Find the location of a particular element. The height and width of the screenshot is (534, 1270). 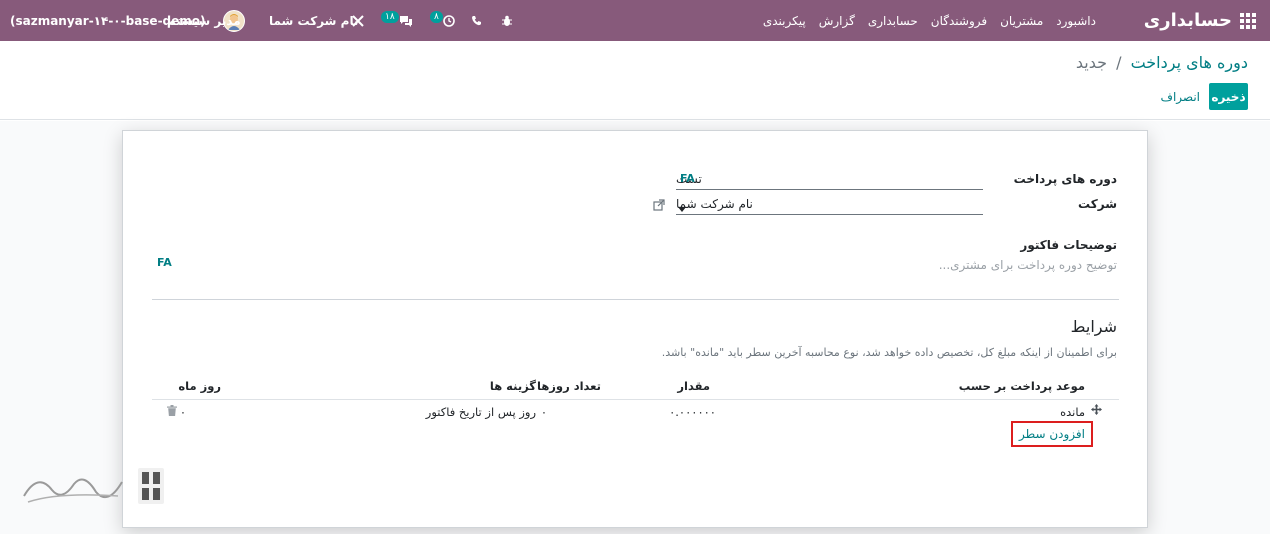

row-days: ۰ is located at coordinates (544, 412).